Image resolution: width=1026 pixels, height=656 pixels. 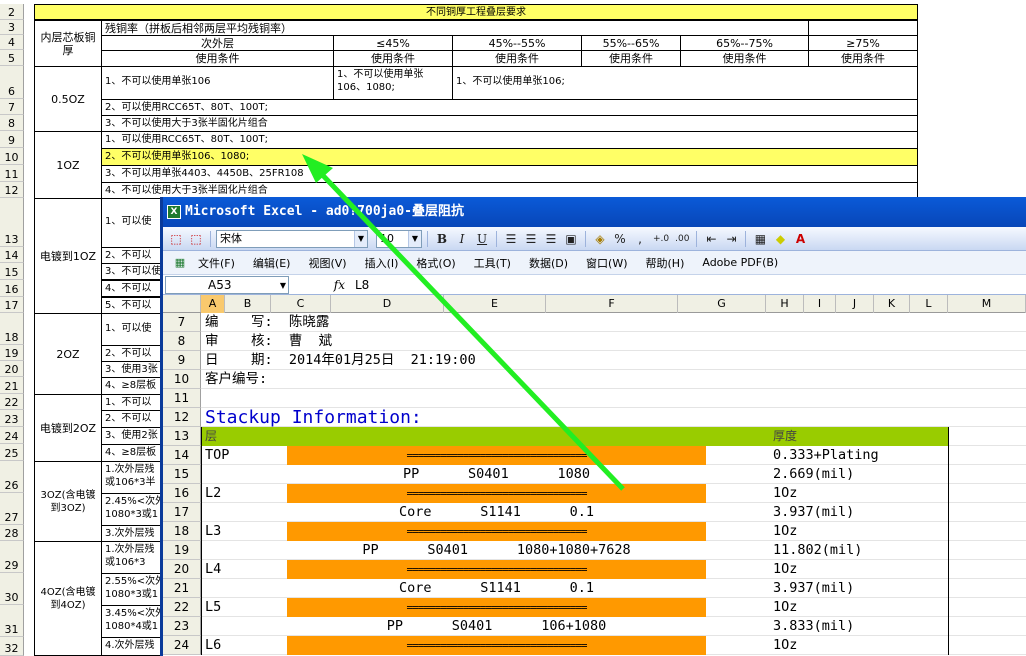 What do you see at coordinates (785, 436) in the screenshot?
I see `layer-thickness: 厚度` at bounding box center [785, 436].